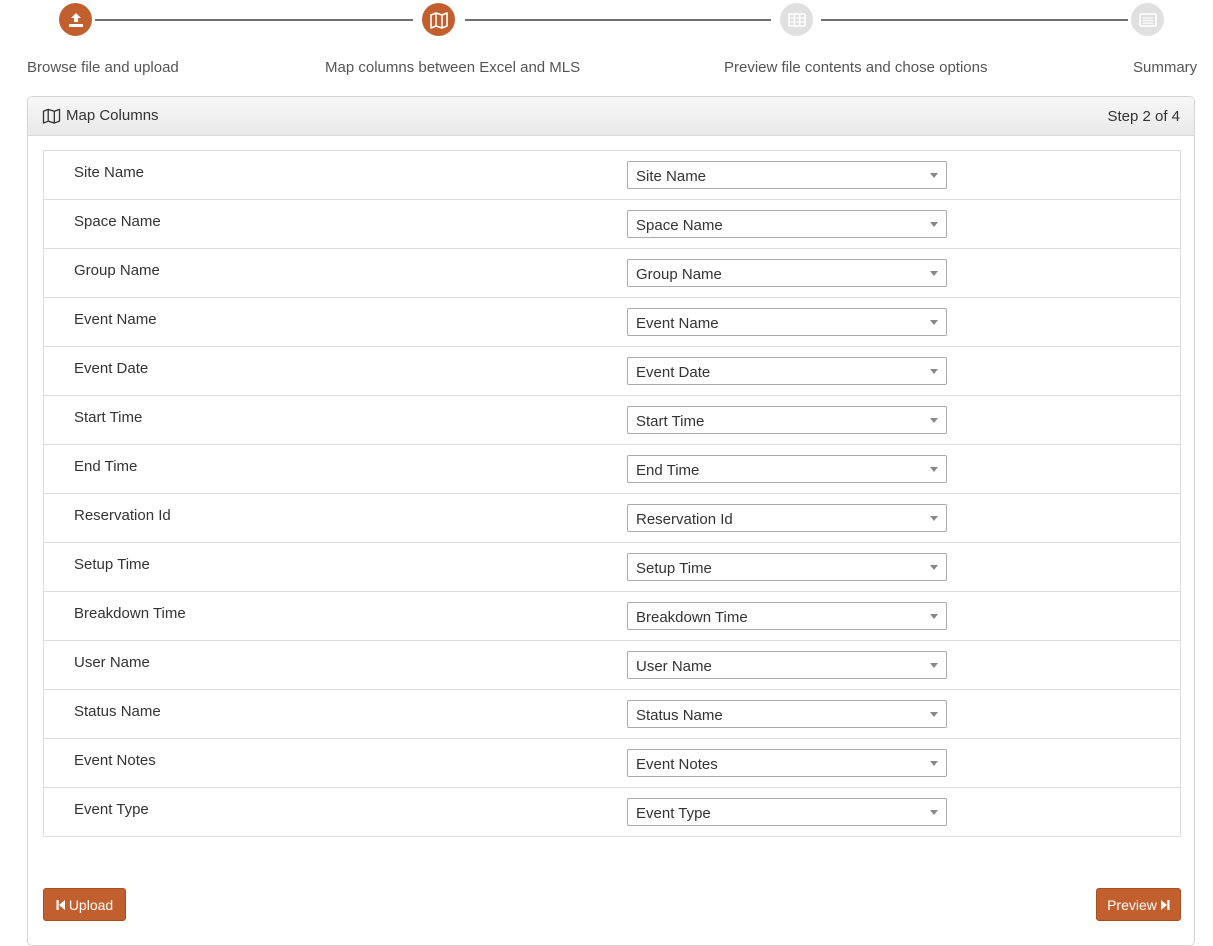 Image resolution: width=1213 pixels, height=946 pixels. What do you see at coordinates (787, 469) in the screenshot?
I see `mapping-select: End Time` at bounding box center [787, 469].